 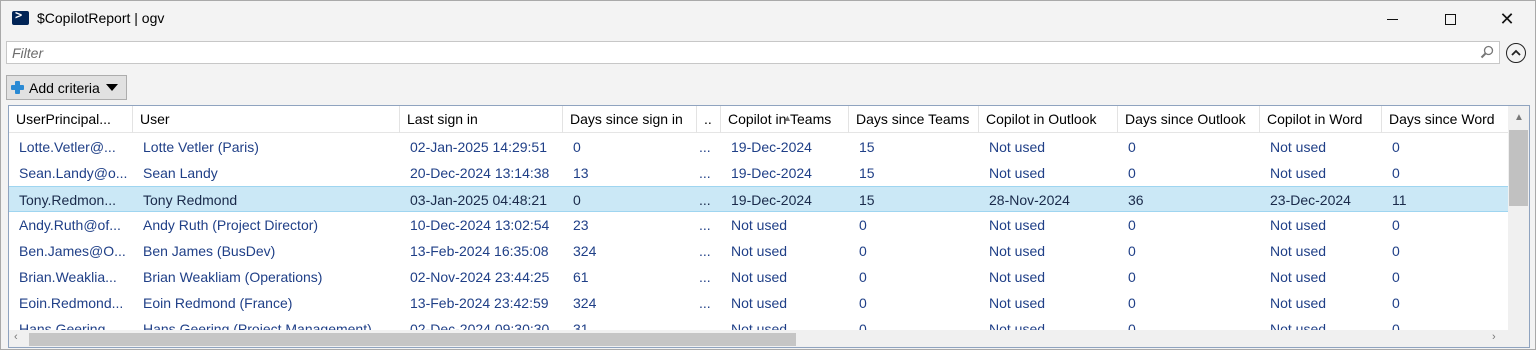 I want to click on cell-last-sign-in: 02-Jan-2025 14:29:51, so click(x=478, y=147).